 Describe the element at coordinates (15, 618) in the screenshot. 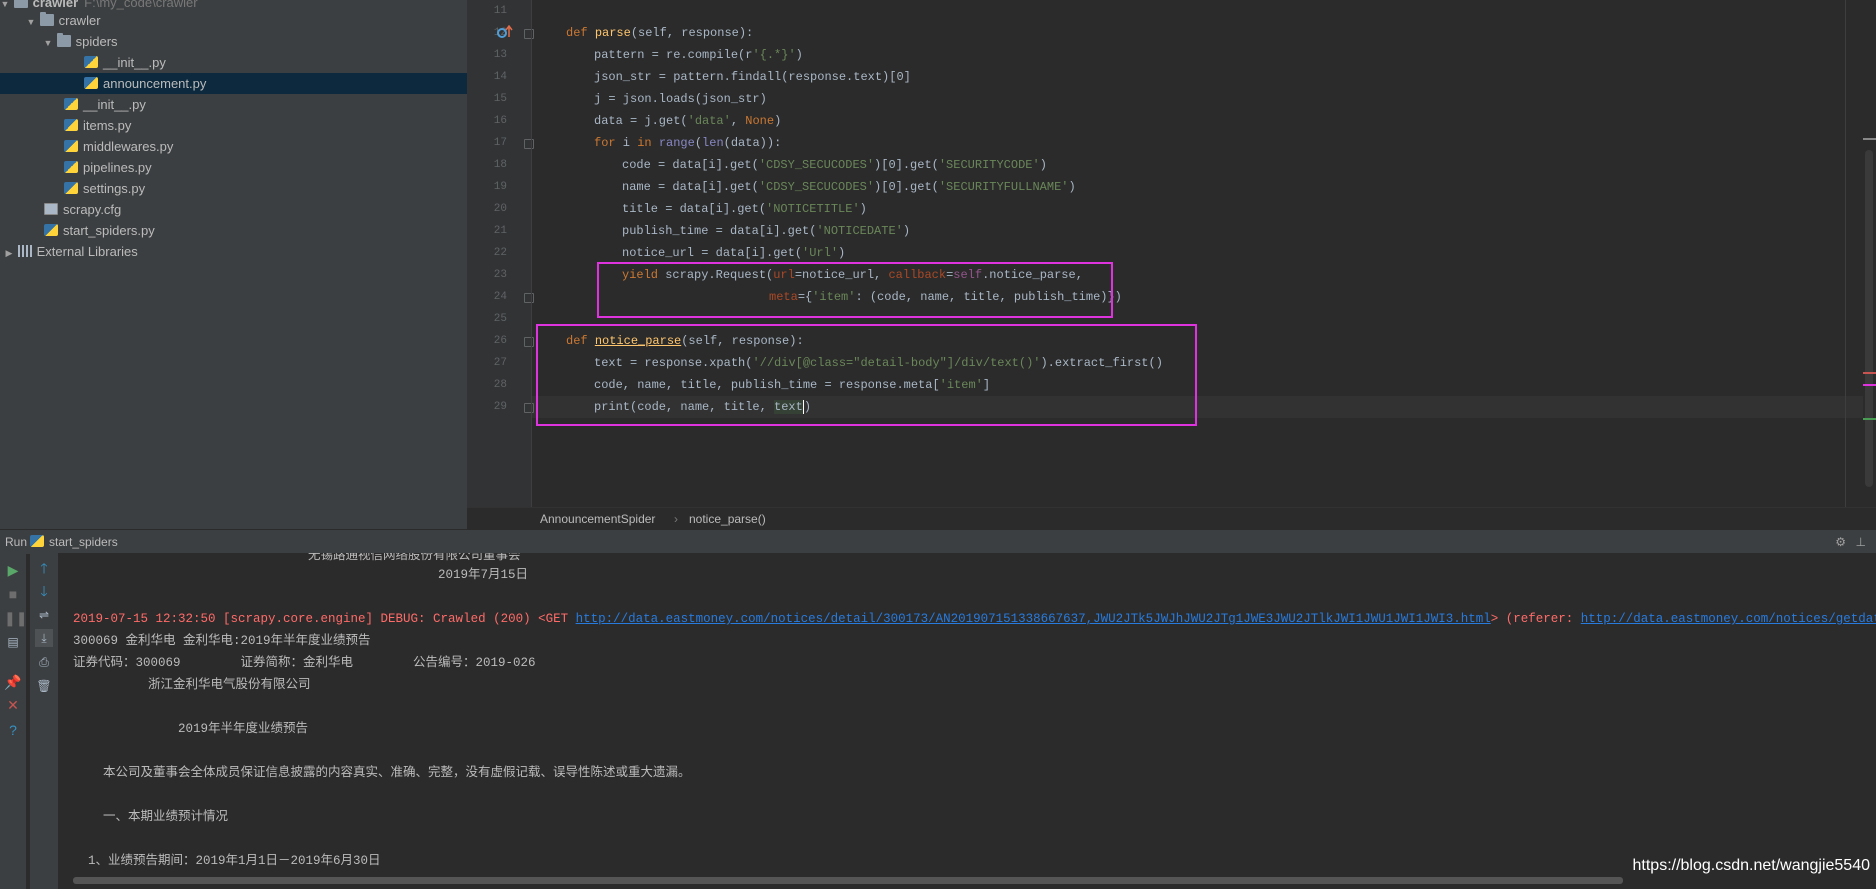

I see `pause-icon: ❚❚` at that location.